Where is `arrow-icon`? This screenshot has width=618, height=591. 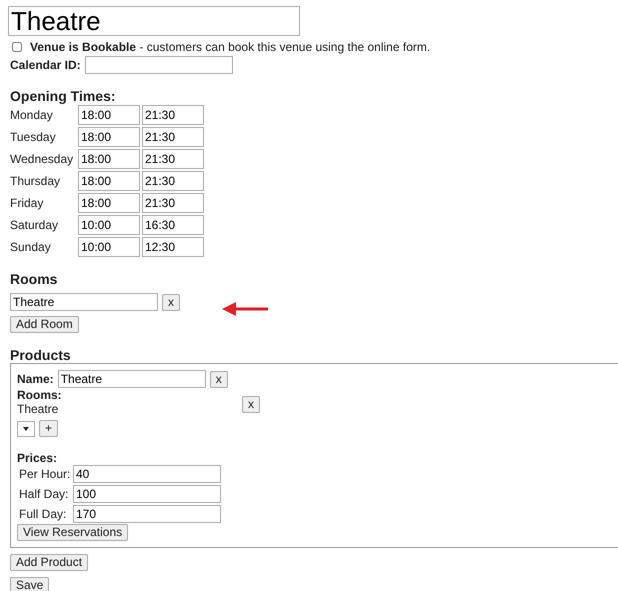
arrow-icon is located at coordinates (245, 309).